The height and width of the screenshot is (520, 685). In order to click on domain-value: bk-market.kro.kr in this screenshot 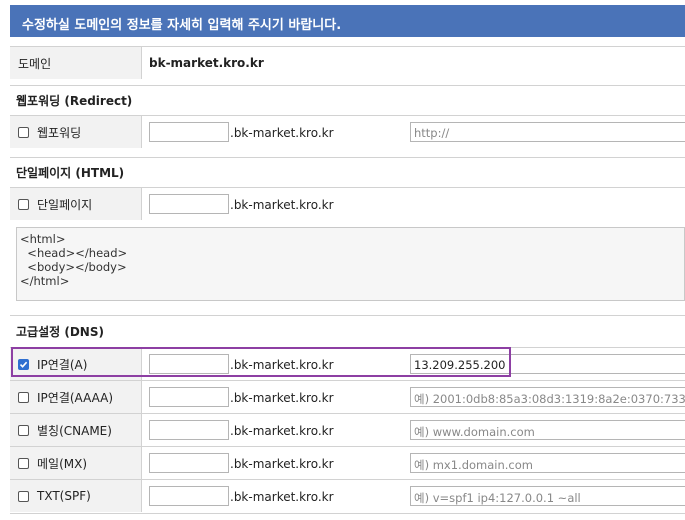, I will do `click(206, 63)`.